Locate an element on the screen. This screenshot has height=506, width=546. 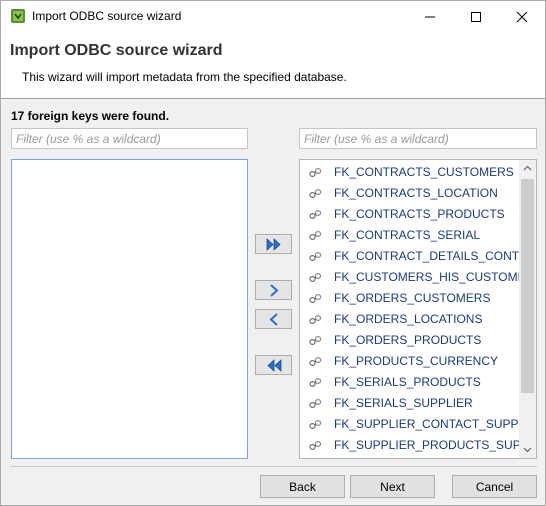
foreign-key-label: FK_ORDERS_PRODUCTS is located at coordinates (408, 340).